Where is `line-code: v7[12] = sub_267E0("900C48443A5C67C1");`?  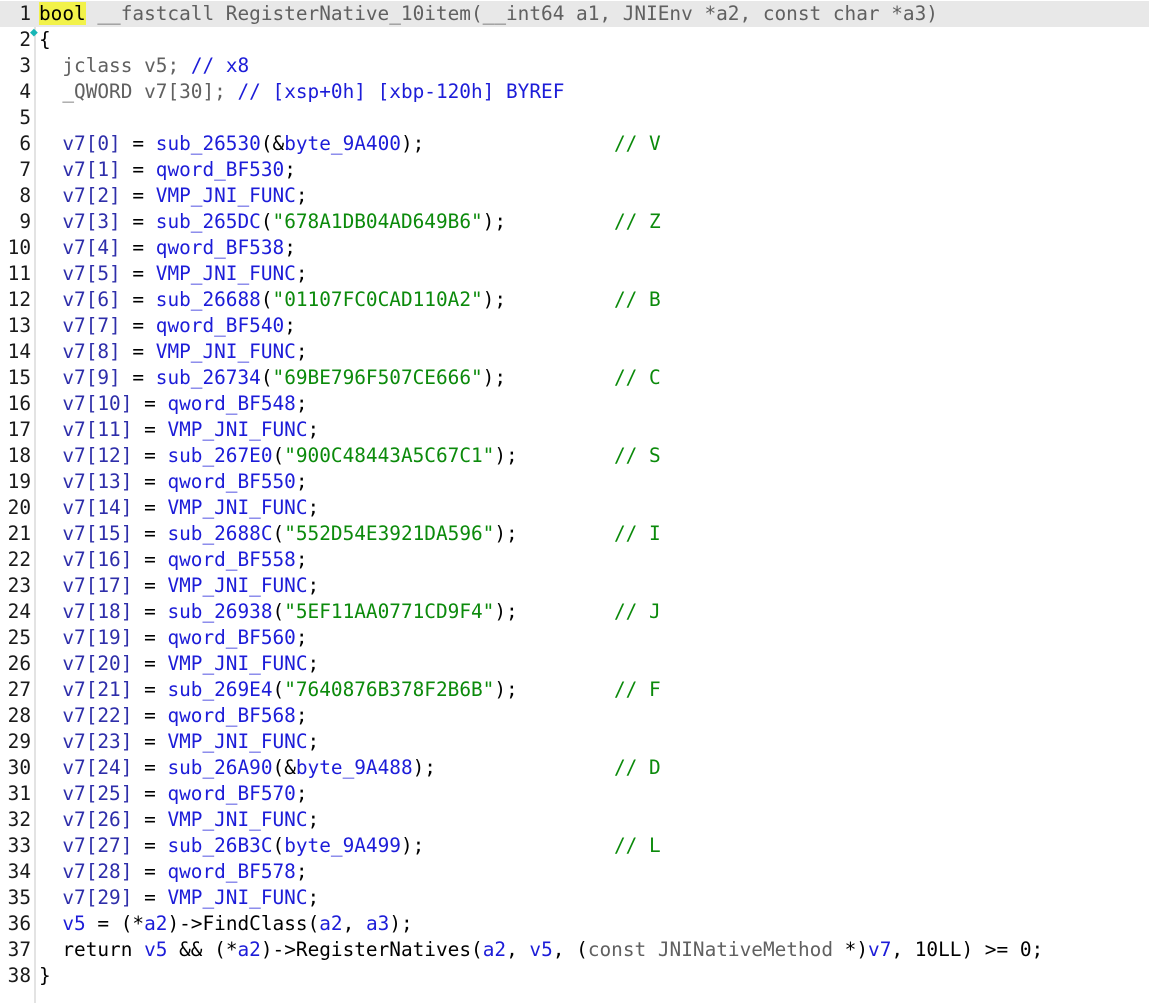
line-code: v7[12] = sub_267E0("900C48443A5C67C1"); is located at coordinates (278, 456).